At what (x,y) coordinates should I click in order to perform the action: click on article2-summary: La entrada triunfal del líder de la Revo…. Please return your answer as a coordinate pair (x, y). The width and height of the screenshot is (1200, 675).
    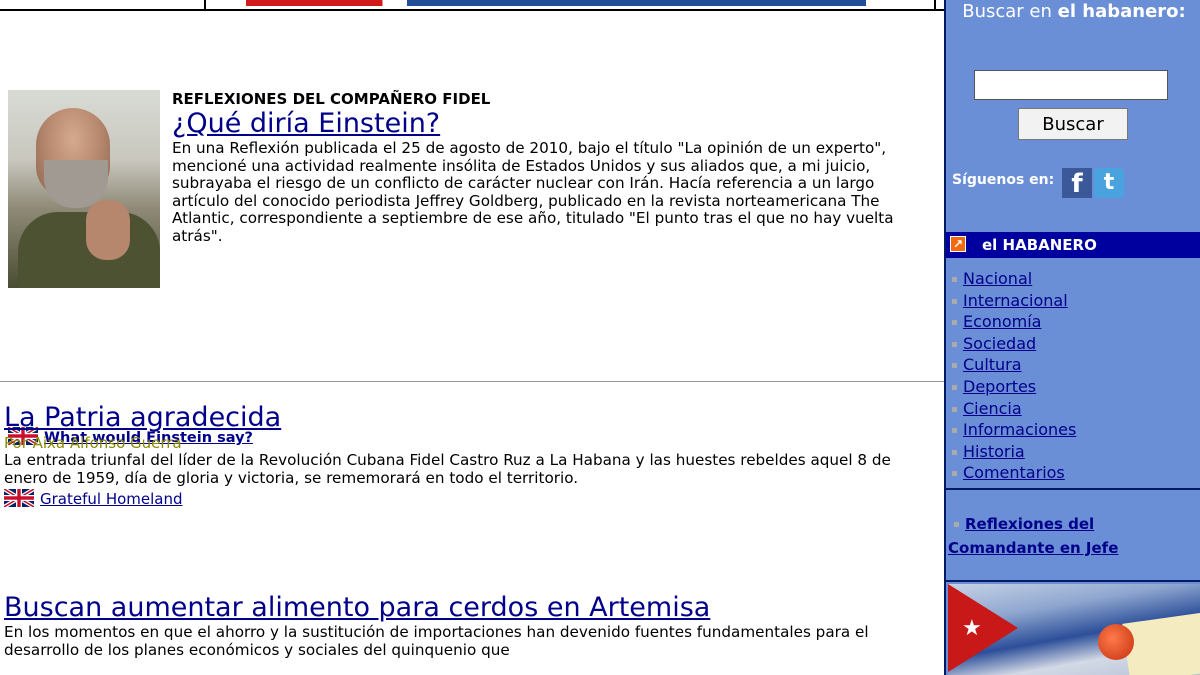
    Looking at the image, I should click on (447, 469).